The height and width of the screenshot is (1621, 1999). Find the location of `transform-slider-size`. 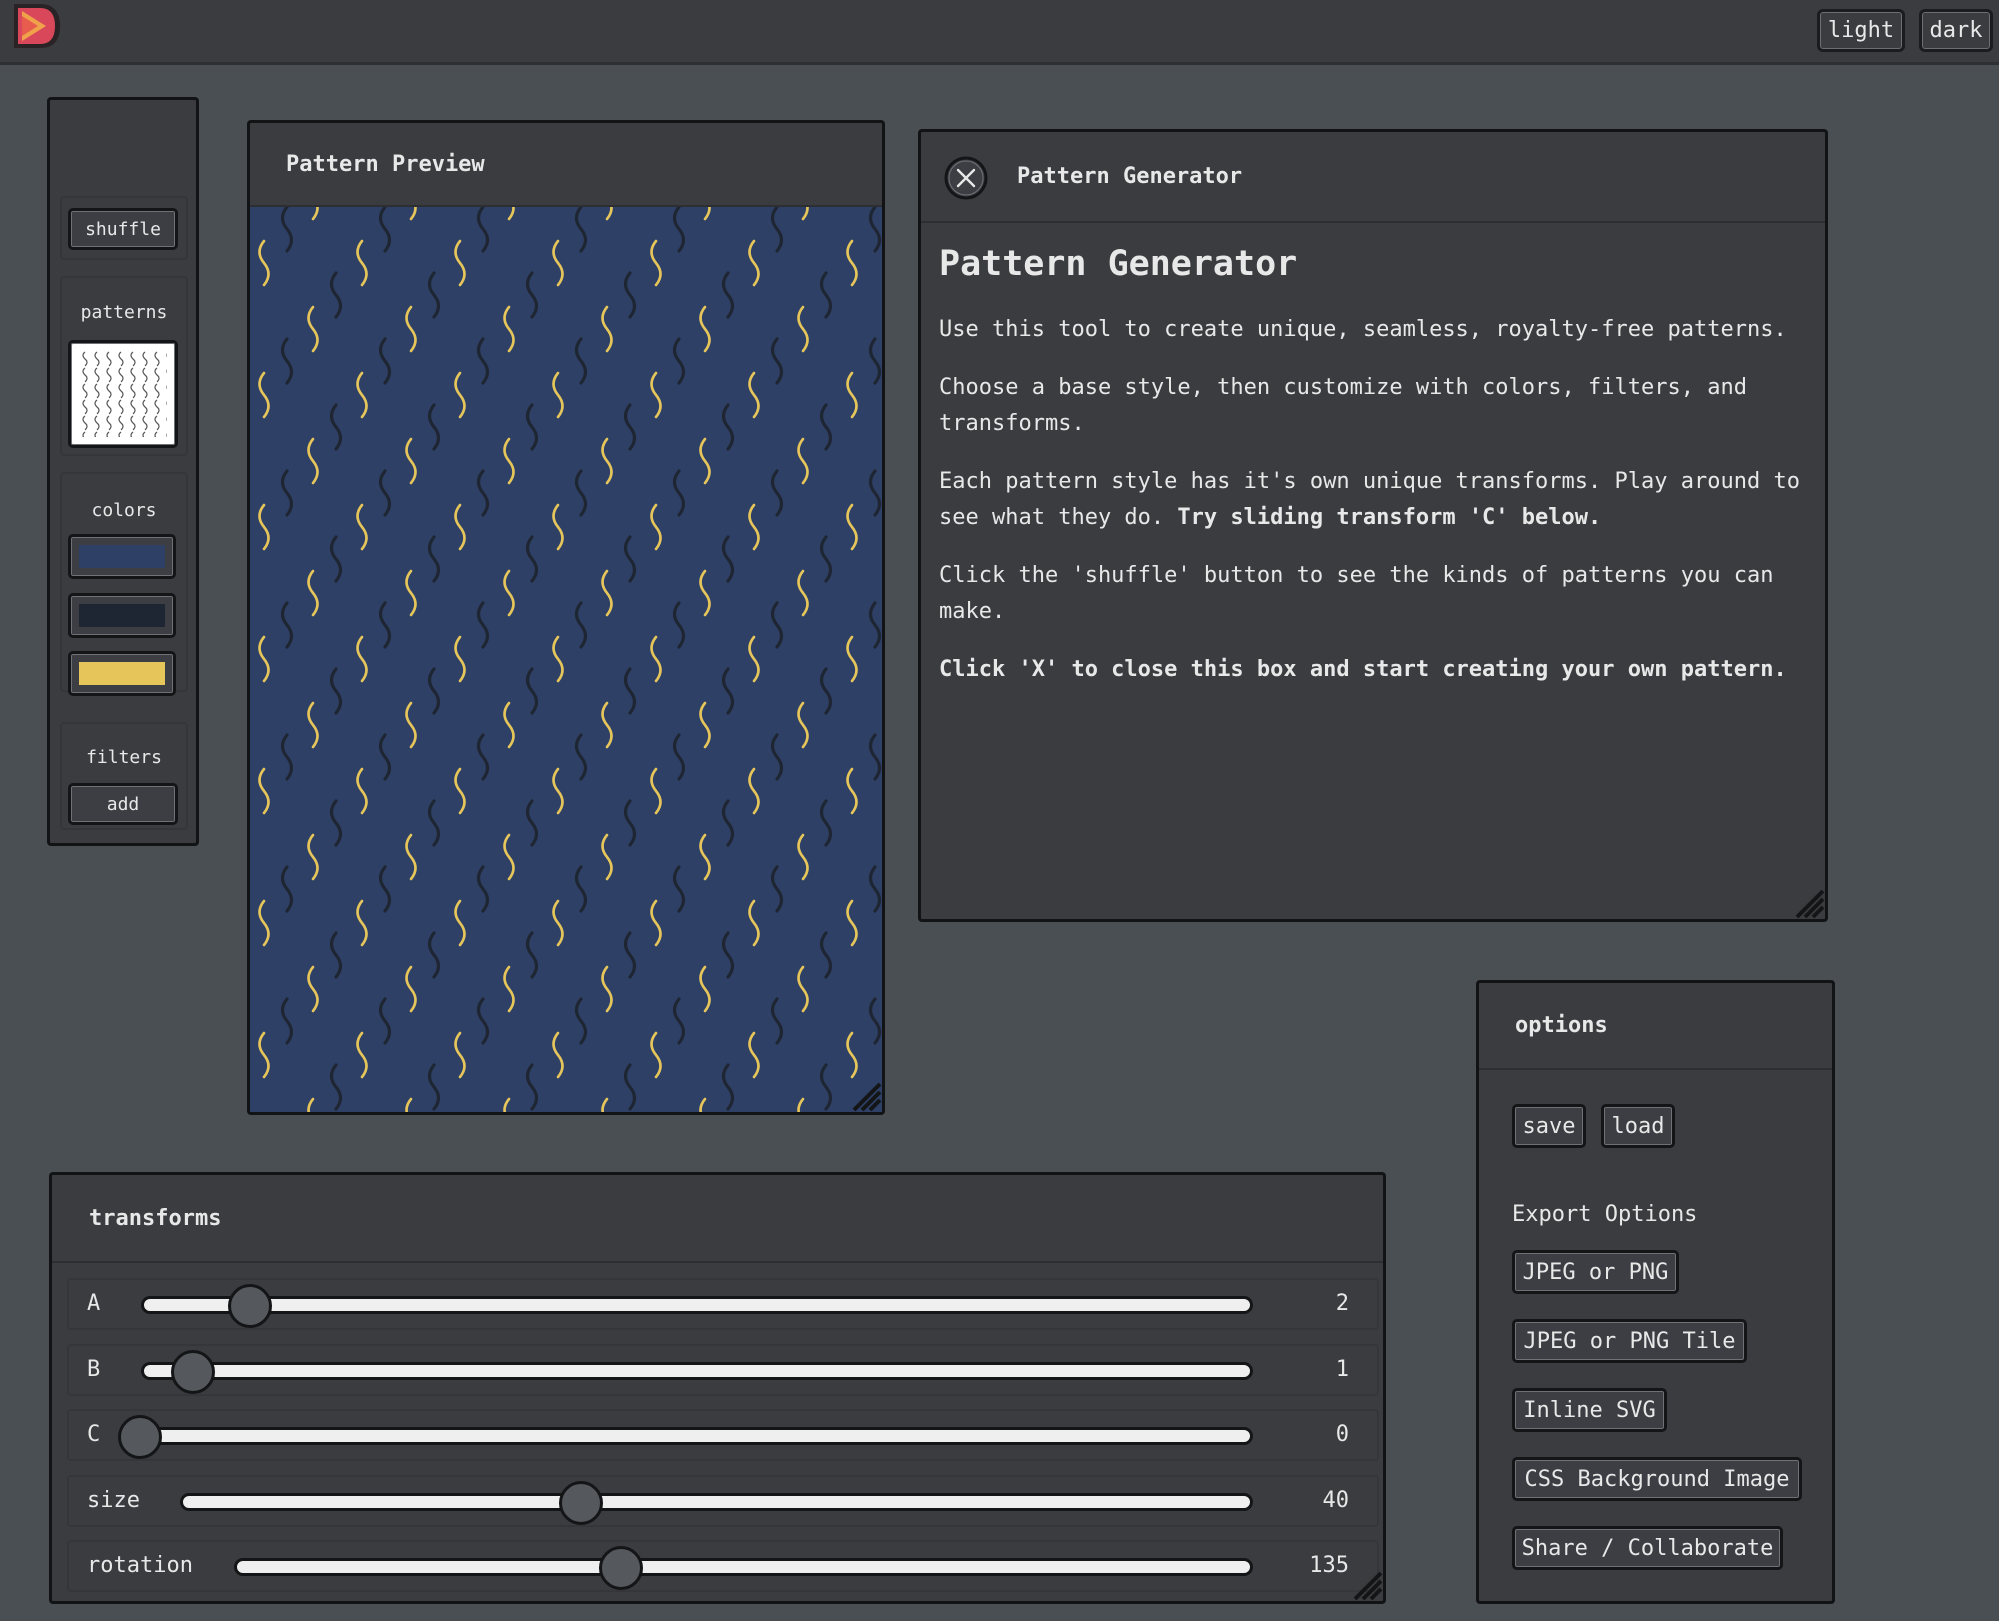

transform-slider-size is located at coordinates (716, 1502).